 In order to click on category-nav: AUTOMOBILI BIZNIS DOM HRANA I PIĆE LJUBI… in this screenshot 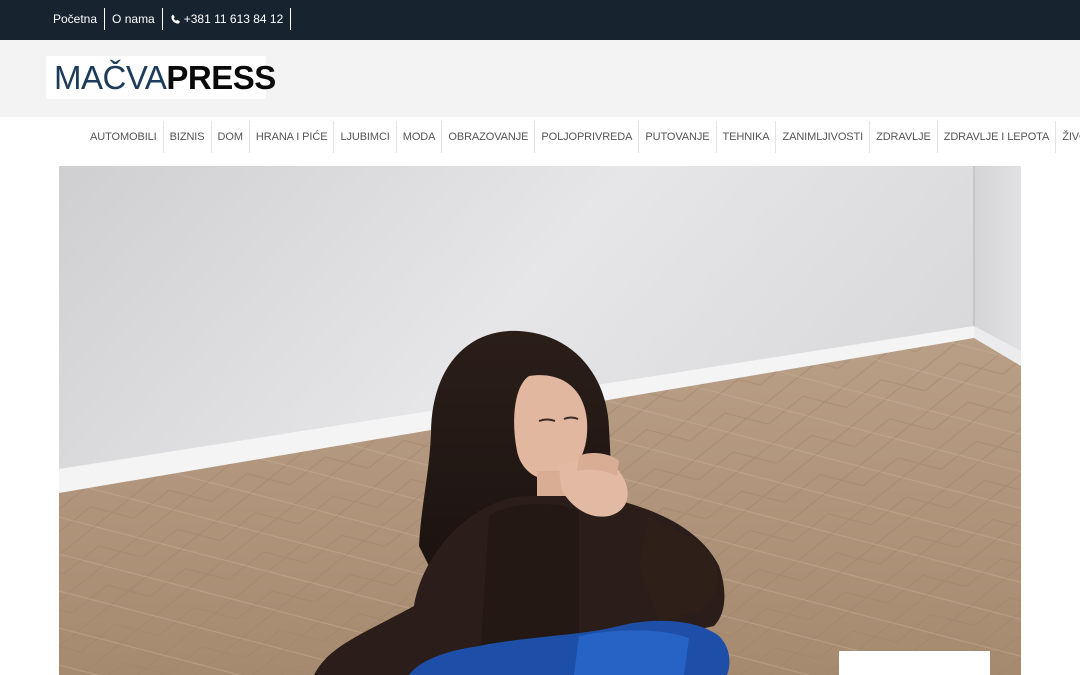, I will do `click(582, 137)`.